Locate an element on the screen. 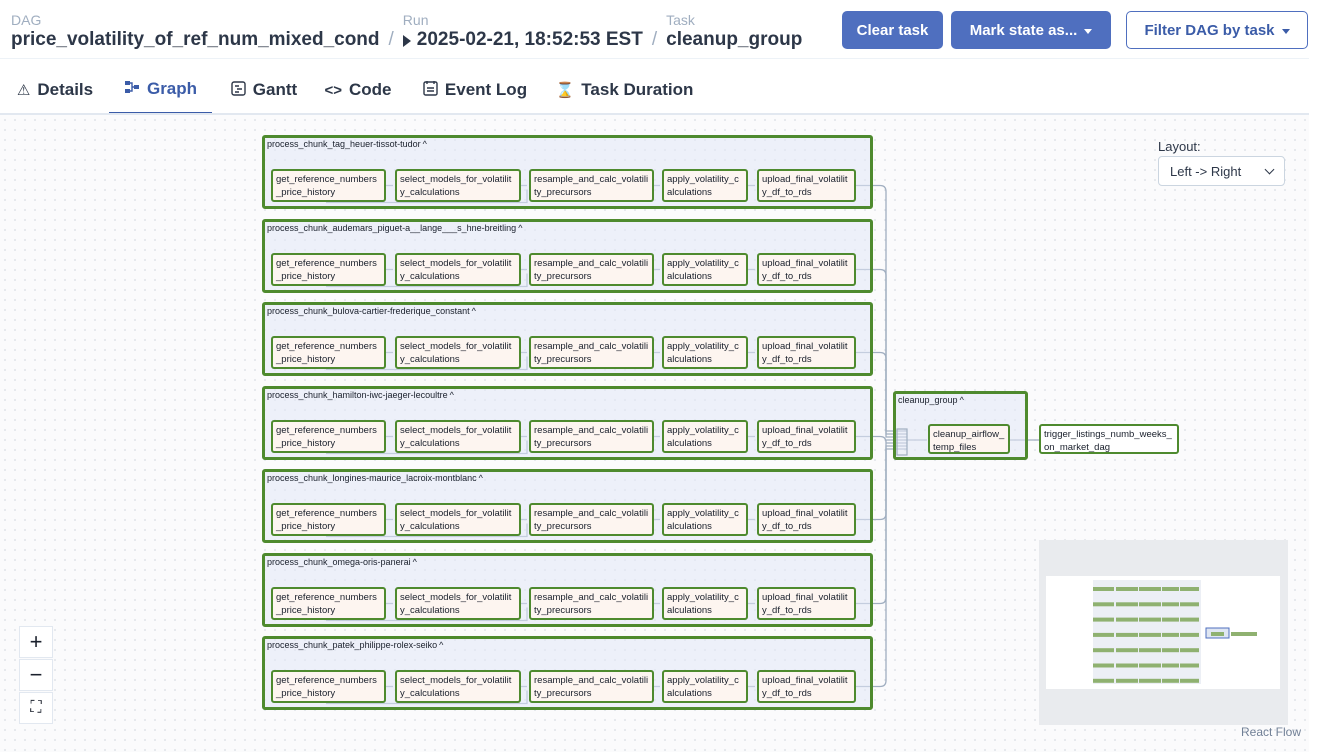 Image resolution: width=1321 pixels, height=752 pixels. tab-label: Graph is located at coordinates (172, 88).